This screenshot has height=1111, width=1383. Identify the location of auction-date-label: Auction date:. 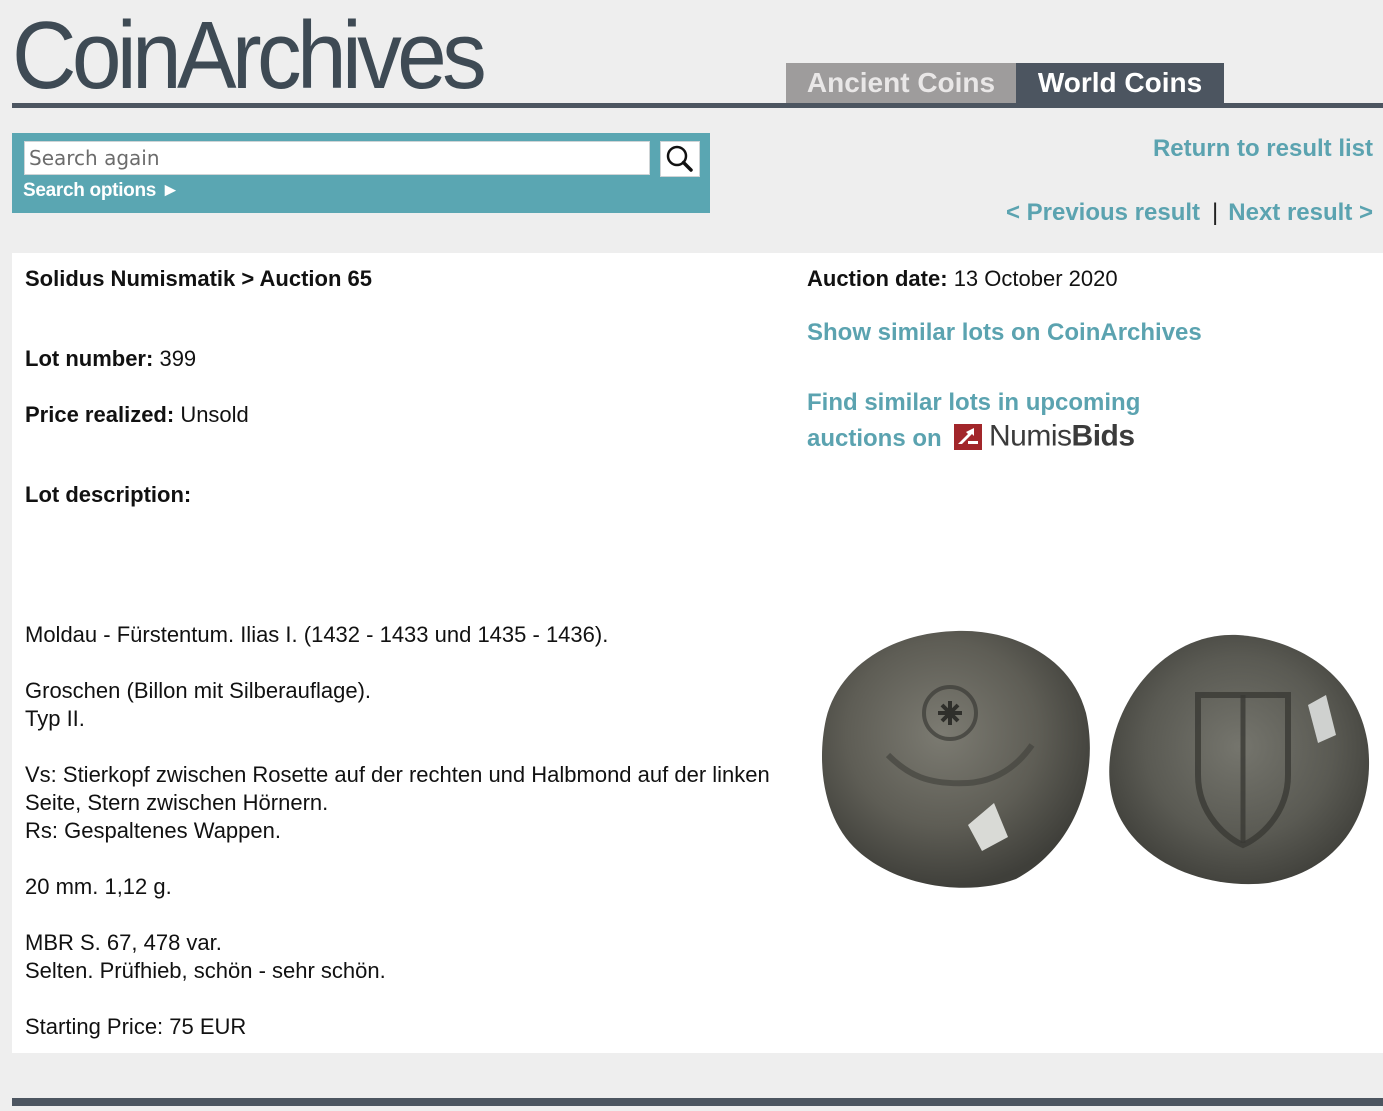
(877, 278).